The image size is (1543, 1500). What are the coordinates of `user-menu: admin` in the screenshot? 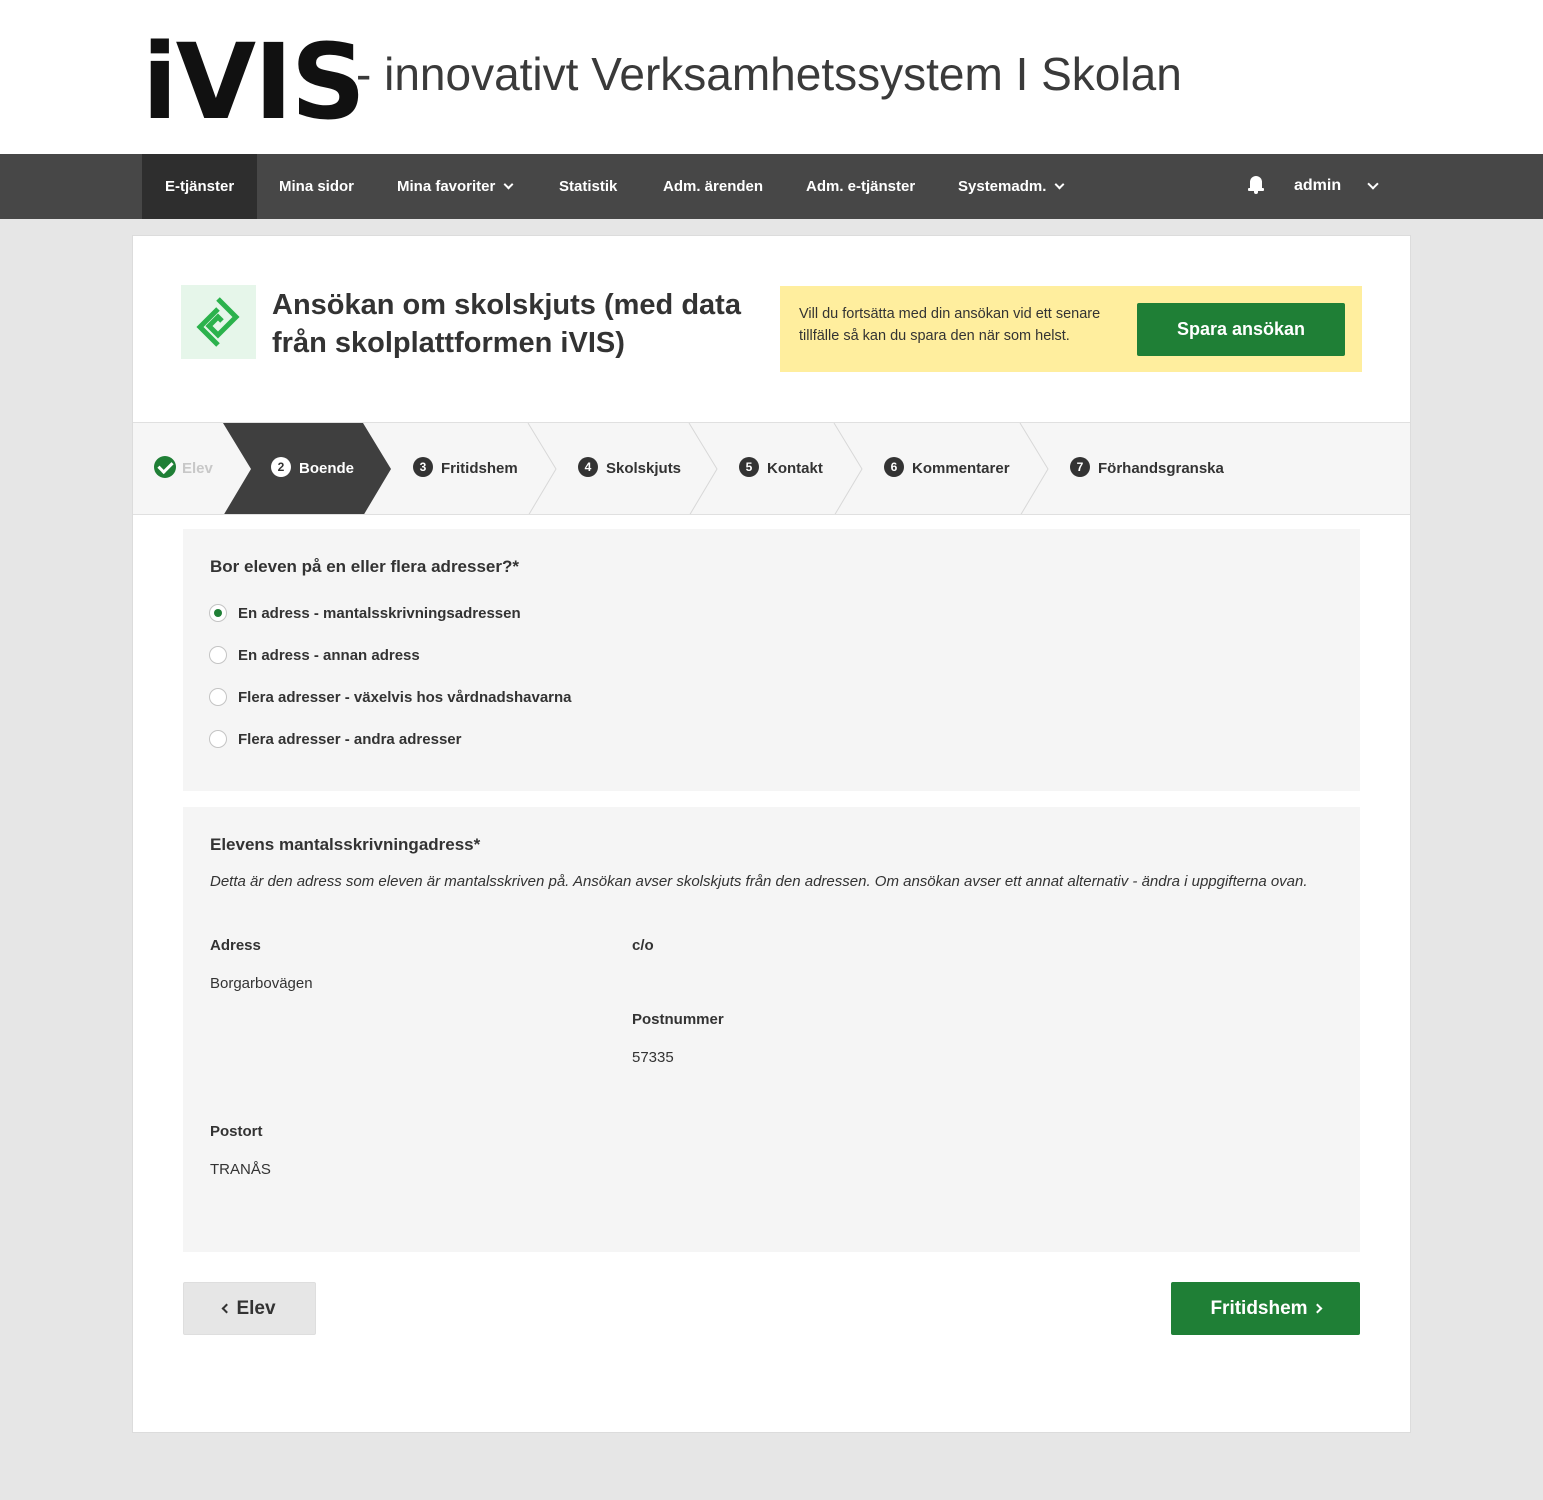 It's located at (1317, 186).